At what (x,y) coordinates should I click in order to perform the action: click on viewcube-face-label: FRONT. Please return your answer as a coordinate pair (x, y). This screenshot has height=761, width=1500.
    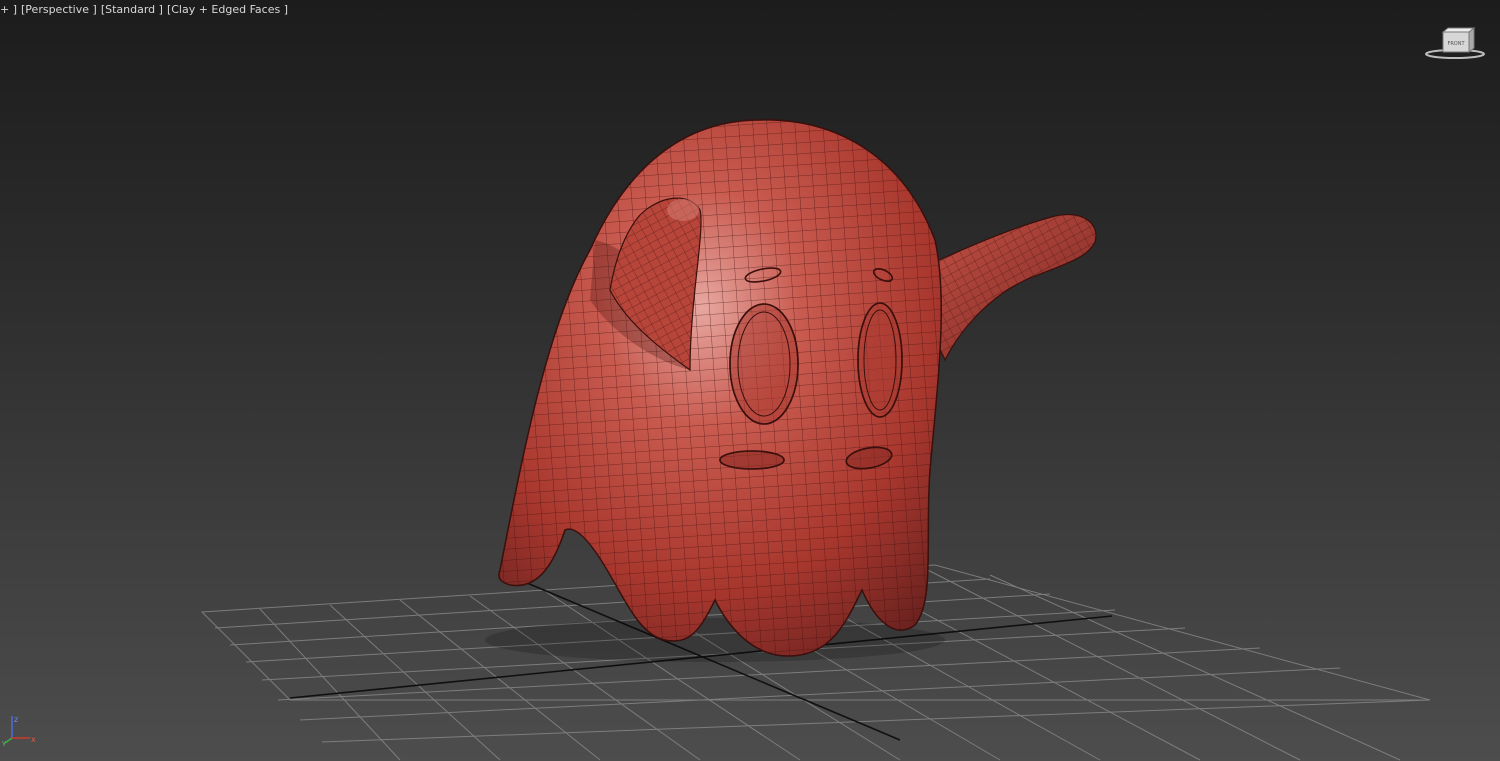
    Looking at the image, I should click on (1456, 44).